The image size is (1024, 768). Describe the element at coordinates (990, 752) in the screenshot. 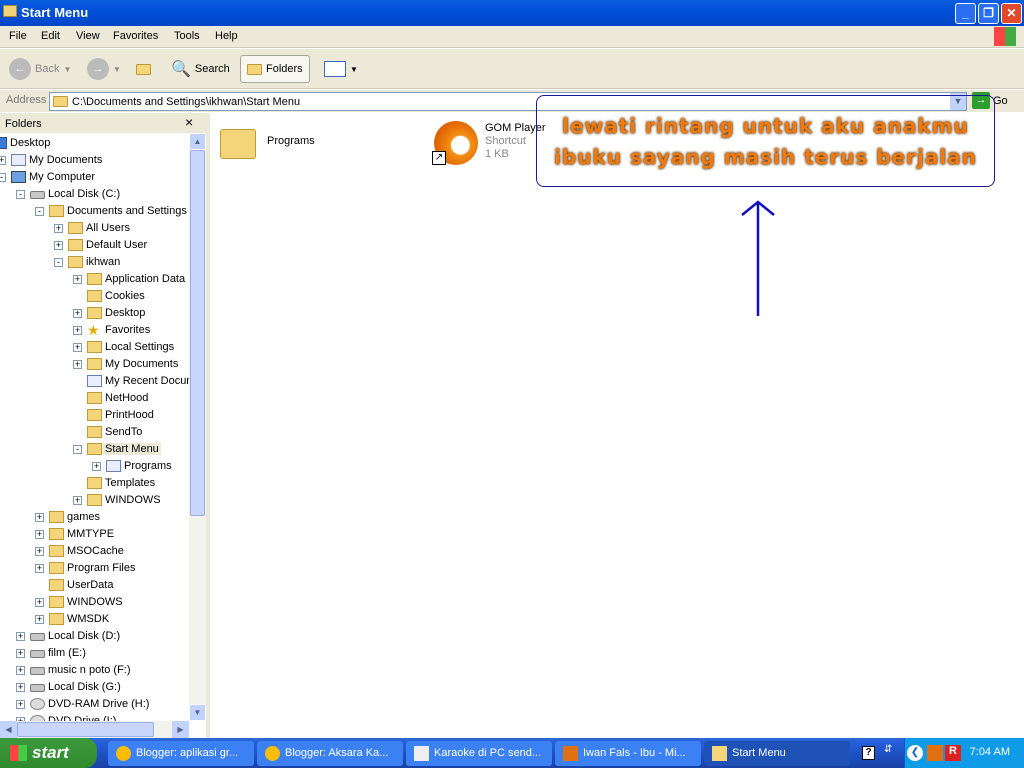

I see `clock: 7:04 AM` at that location.